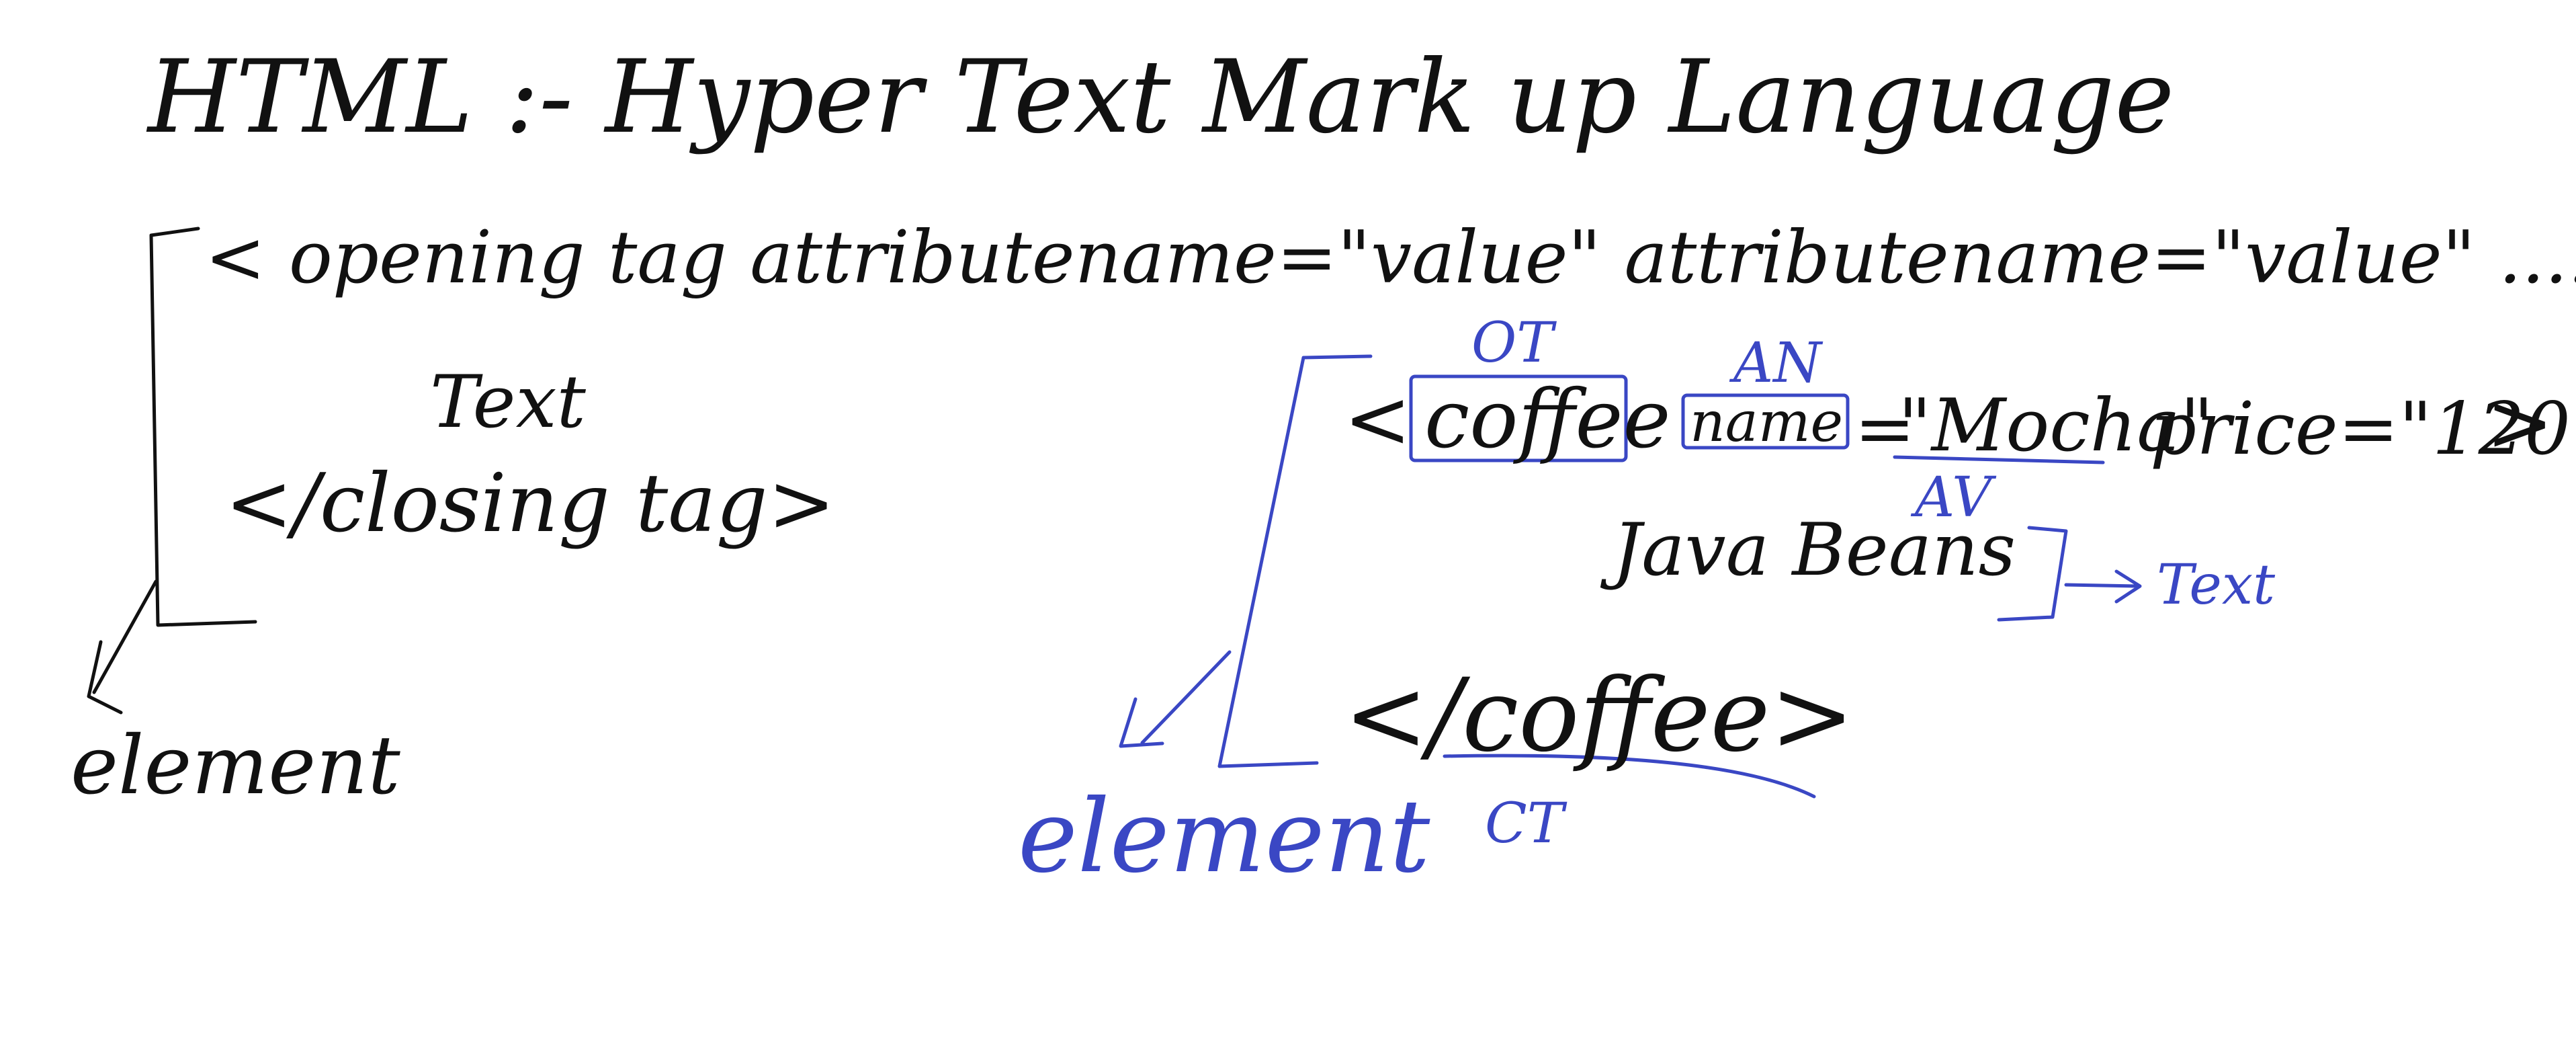 The image size is (2576, 1054). I want to click on example-tag-name: coffee, so click(1547, 420).